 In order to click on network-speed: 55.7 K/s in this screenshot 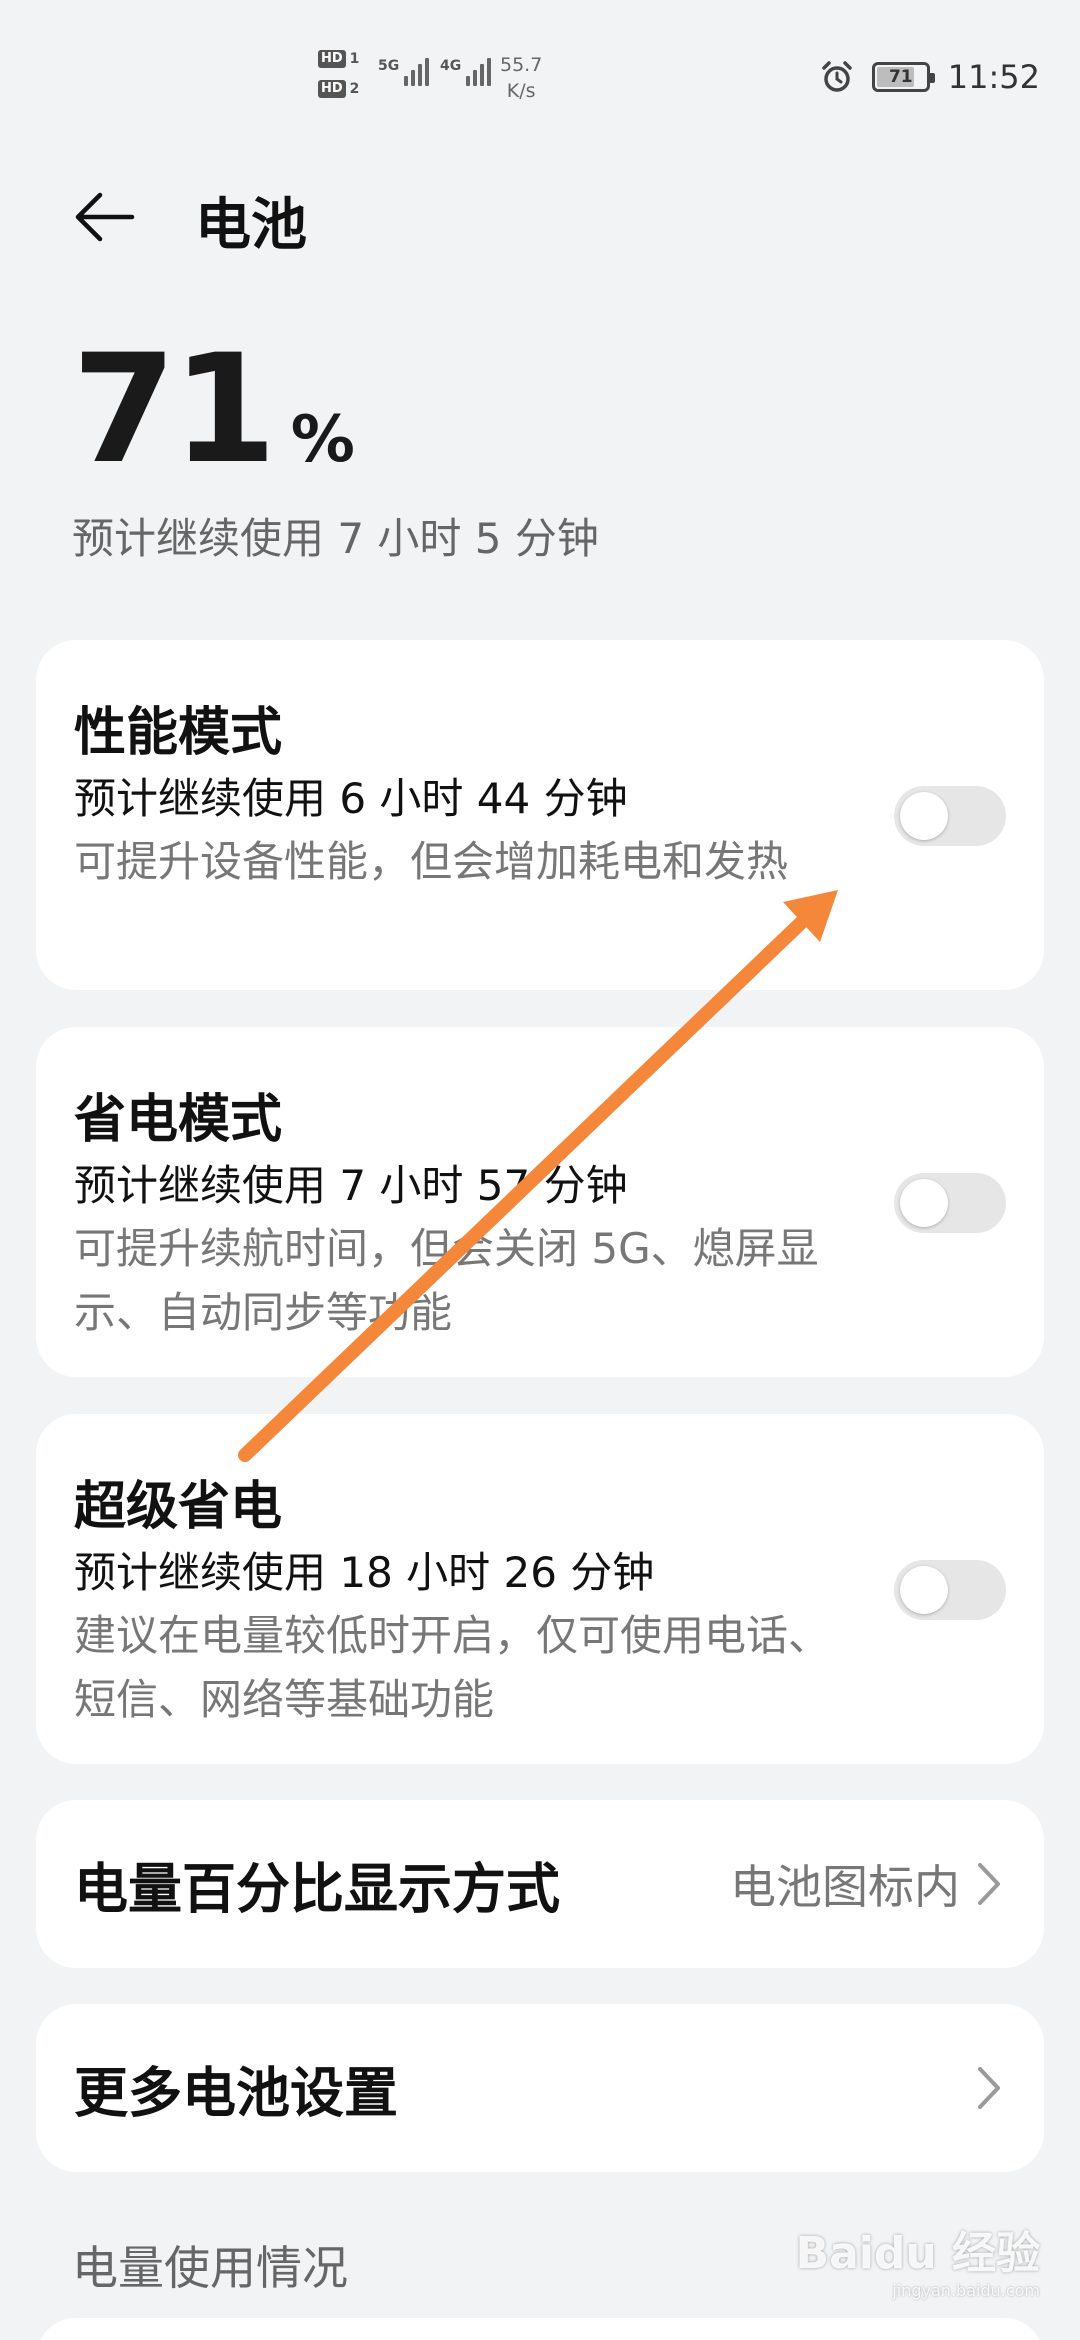, I will do `click(521, 78)`.